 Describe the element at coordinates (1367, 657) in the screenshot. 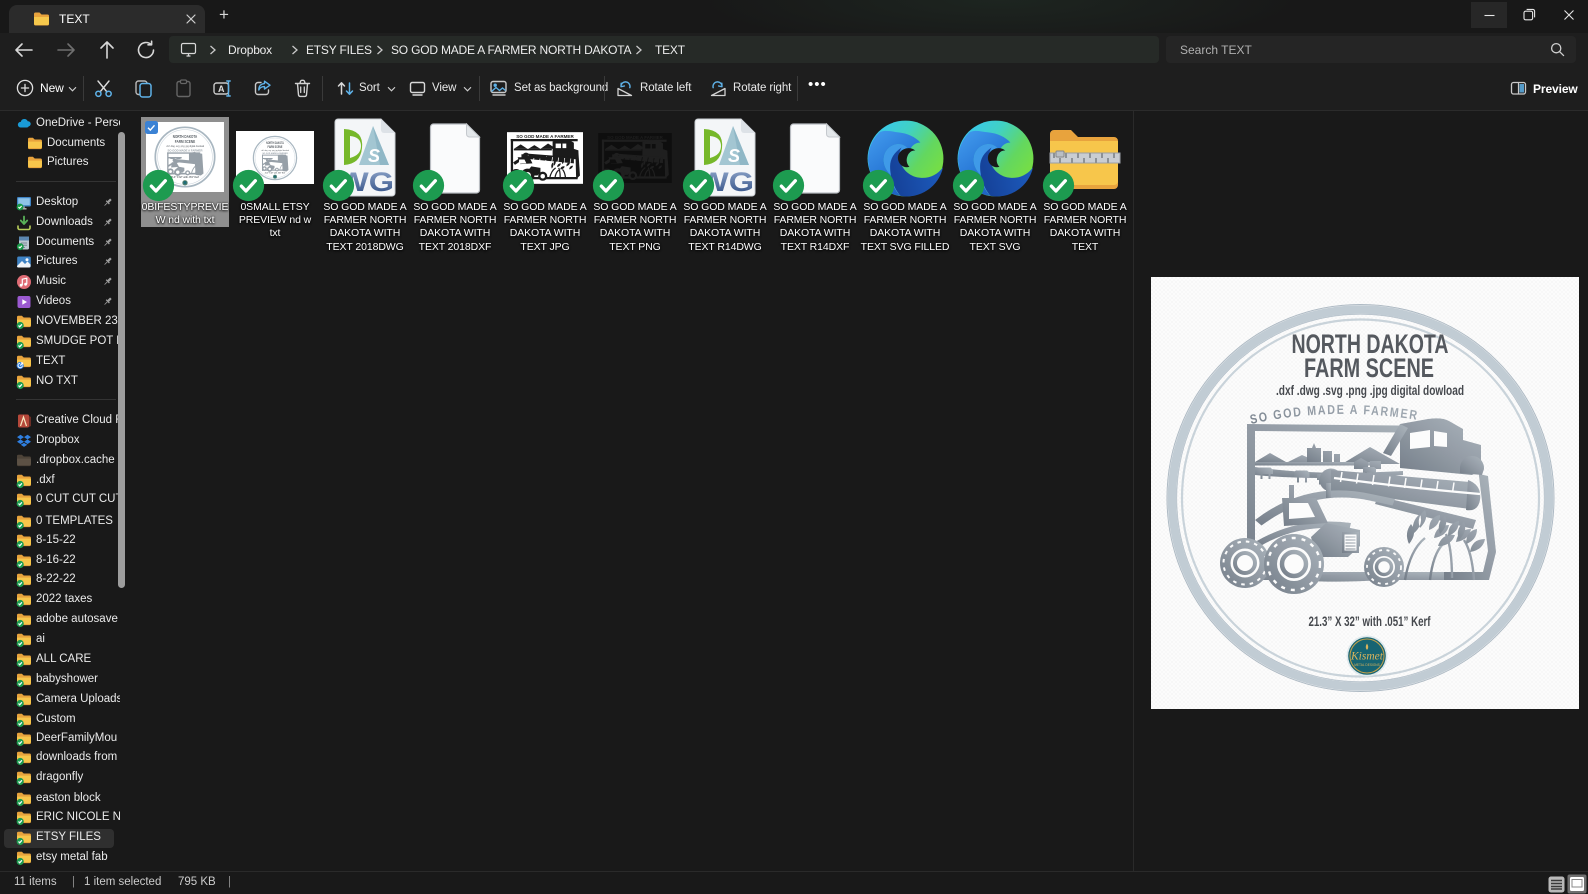

I see `svg-text: Kismet` at that location.